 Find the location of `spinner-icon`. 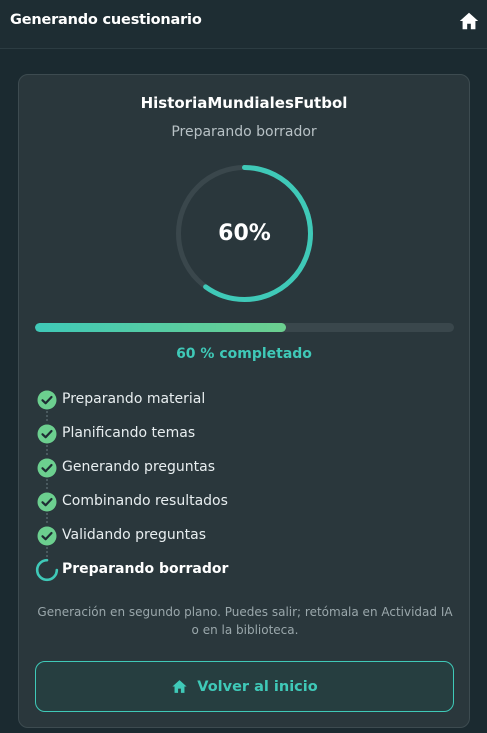

spinner-icon is located at coordinates (47, 570).